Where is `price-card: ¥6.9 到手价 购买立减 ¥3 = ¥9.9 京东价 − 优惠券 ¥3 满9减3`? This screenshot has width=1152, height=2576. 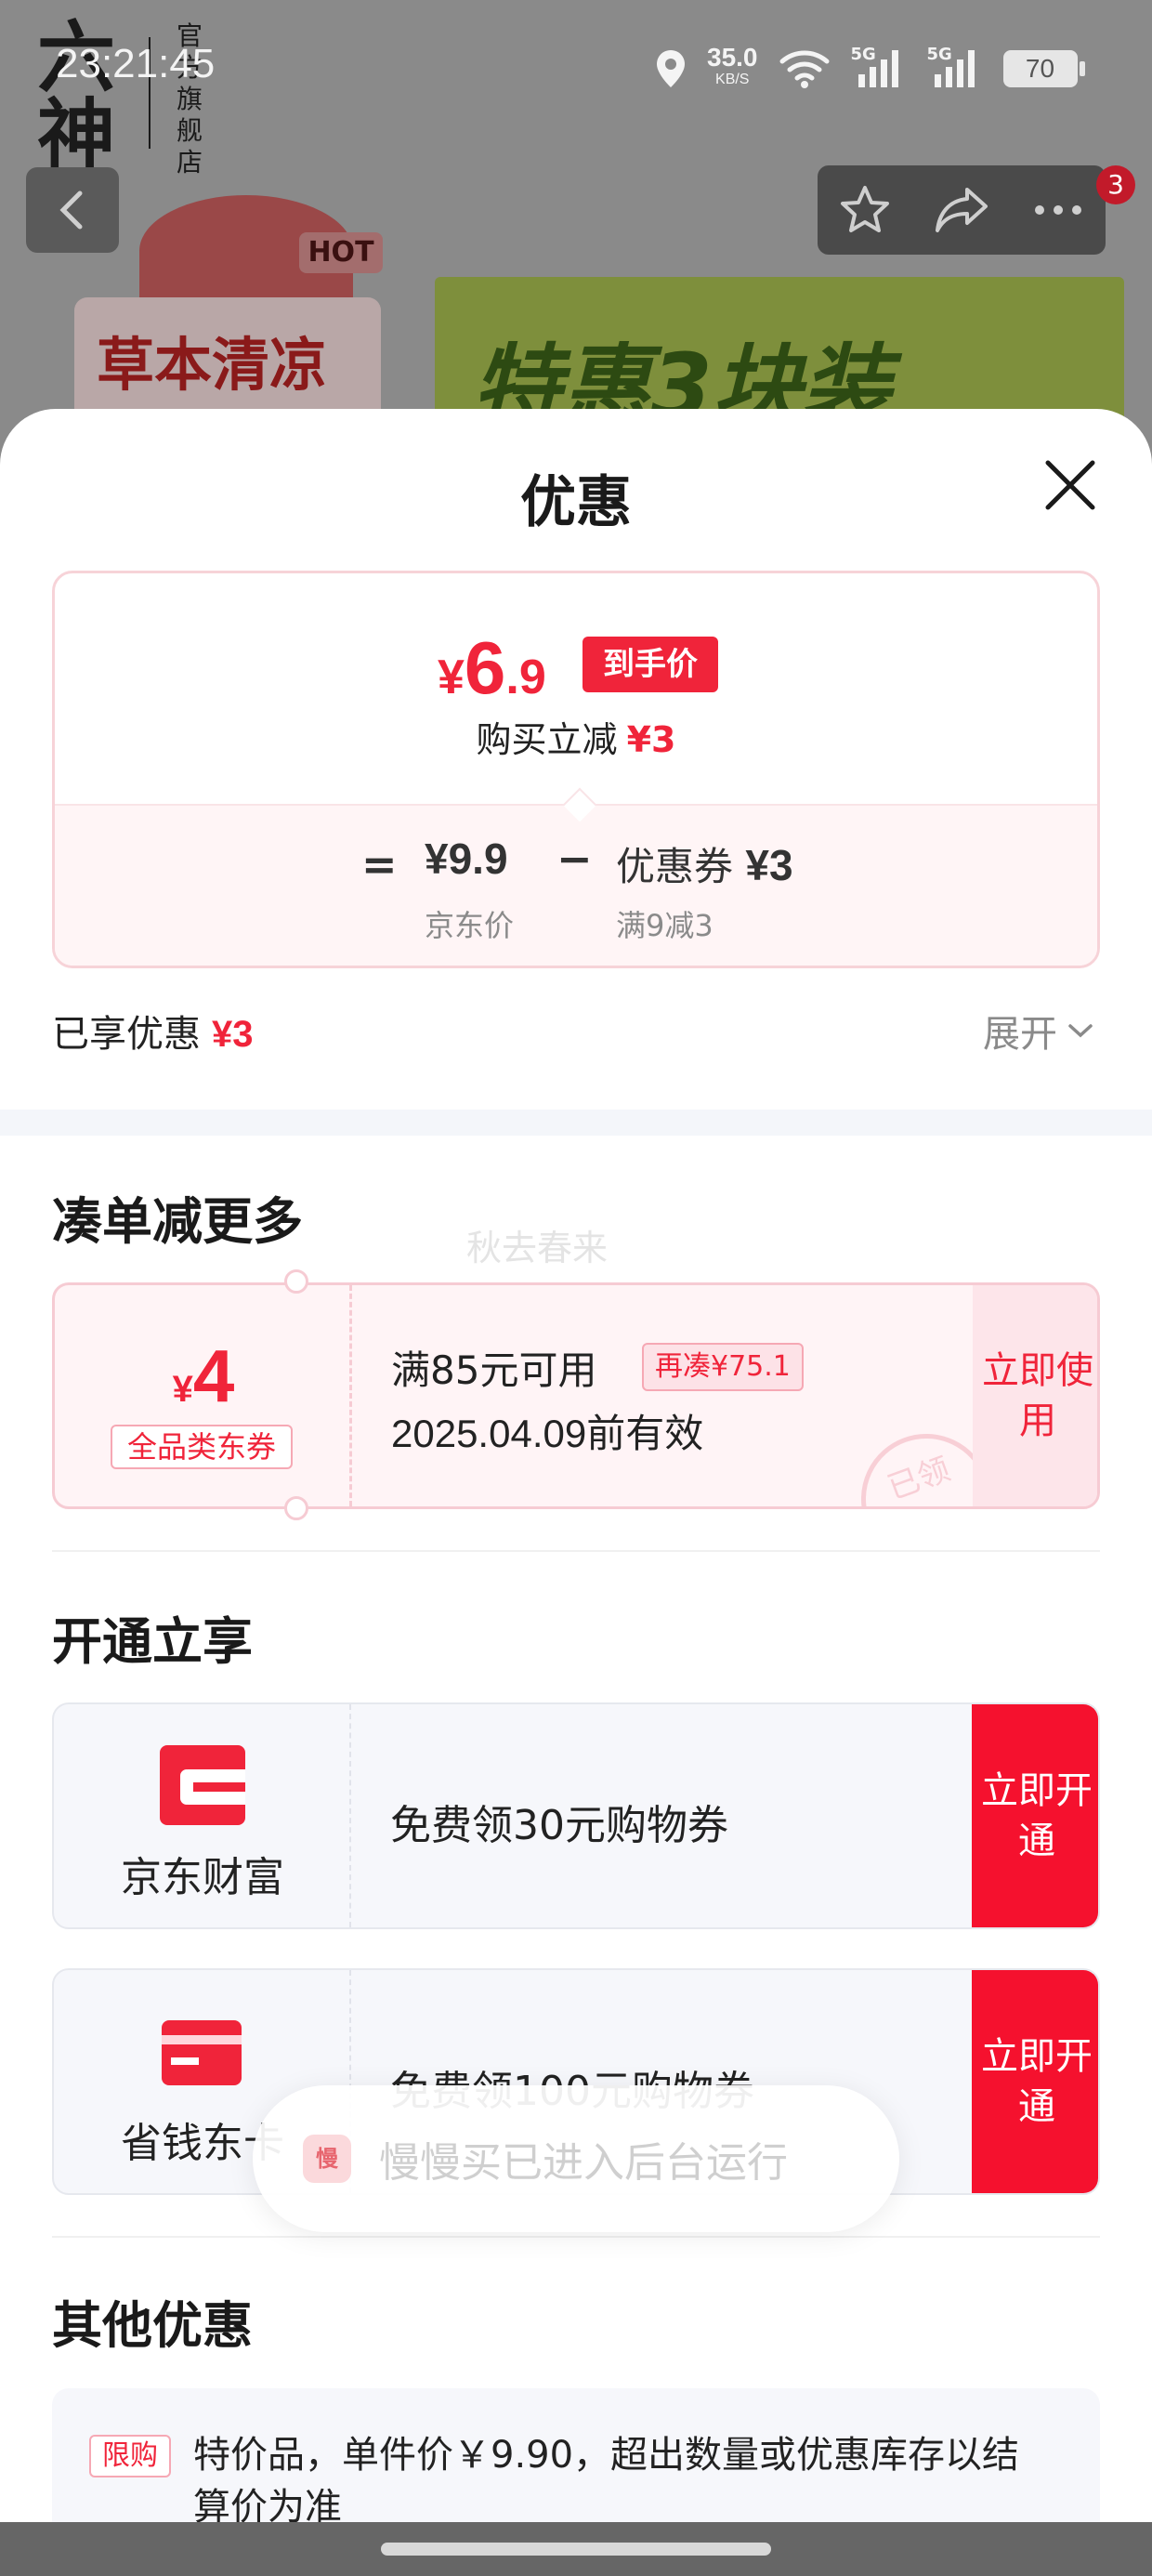 price-card: ¥6.9 到手价 购买立减 ¥3 = ¥9.9 京东价 − 优惠券 ¥3 满9减3 is located at coordinates (576, 769).